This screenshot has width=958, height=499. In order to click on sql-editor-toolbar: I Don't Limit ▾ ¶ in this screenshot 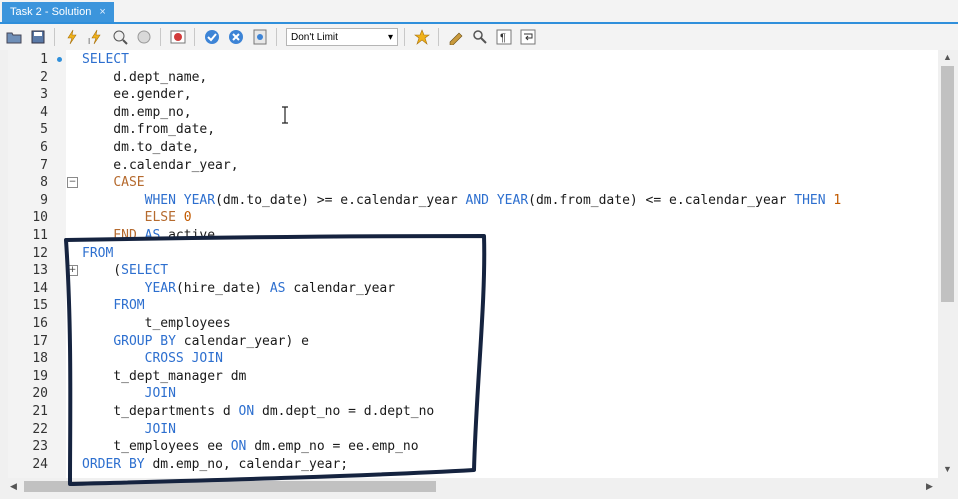, I will do `click(479, 37)`.